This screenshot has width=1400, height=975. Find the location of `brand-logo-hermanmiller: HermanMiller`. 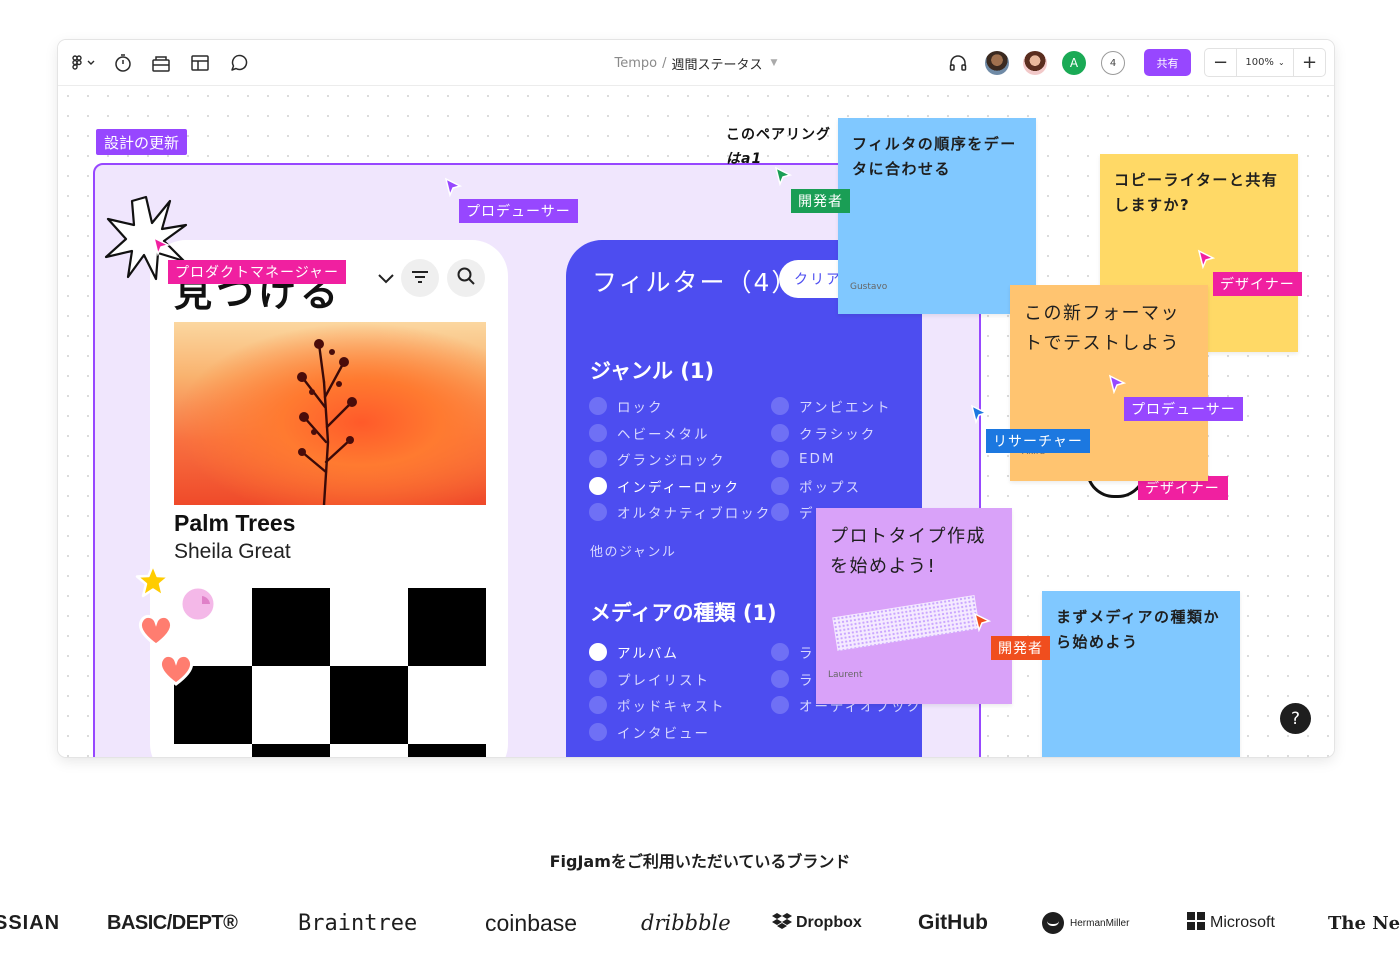

brand-logo-hermanmiller: HermanMiller is located at coordinates (1085, 923).